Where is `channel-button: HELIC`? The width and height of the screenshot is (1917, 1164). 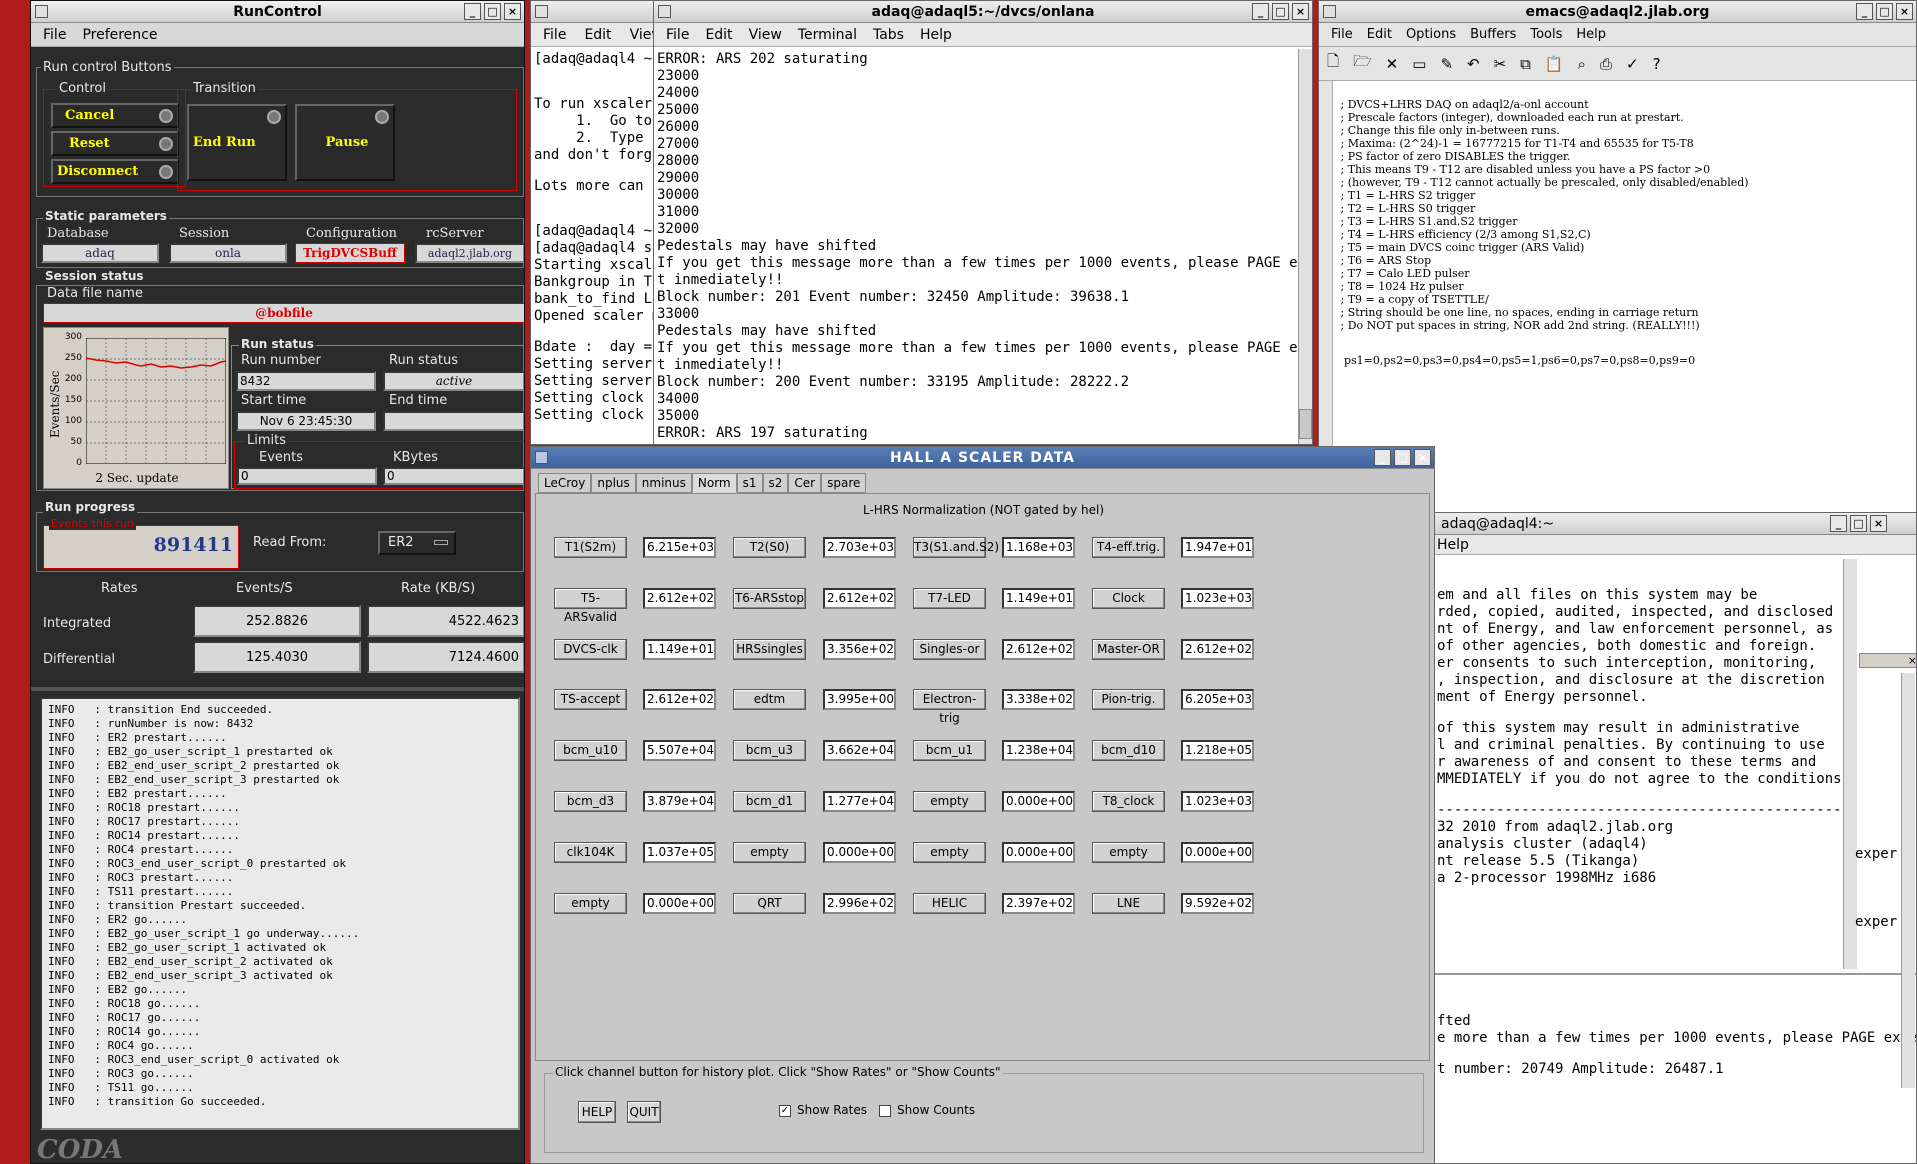 channel-button: HELIC is located at coordinates (949, 903).